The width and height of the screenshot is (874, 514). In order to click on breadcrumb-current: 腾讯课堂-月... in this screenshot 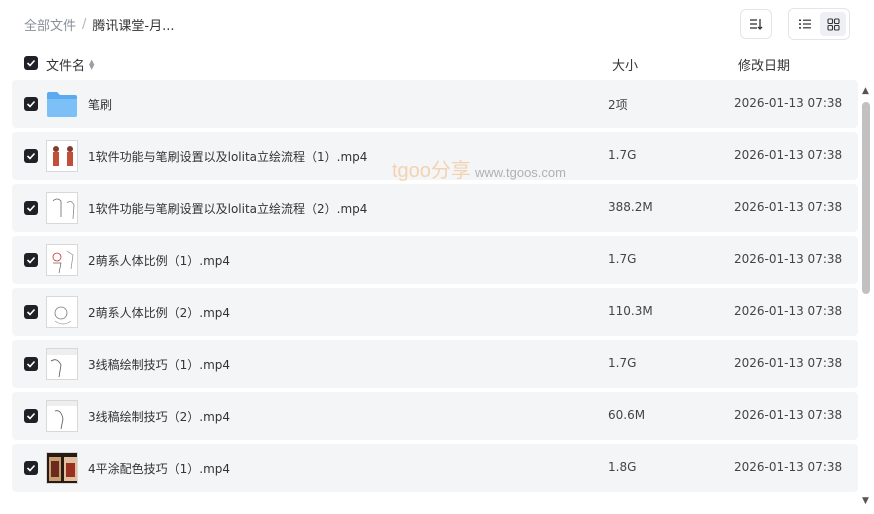, I will do `click(133, 26)`.